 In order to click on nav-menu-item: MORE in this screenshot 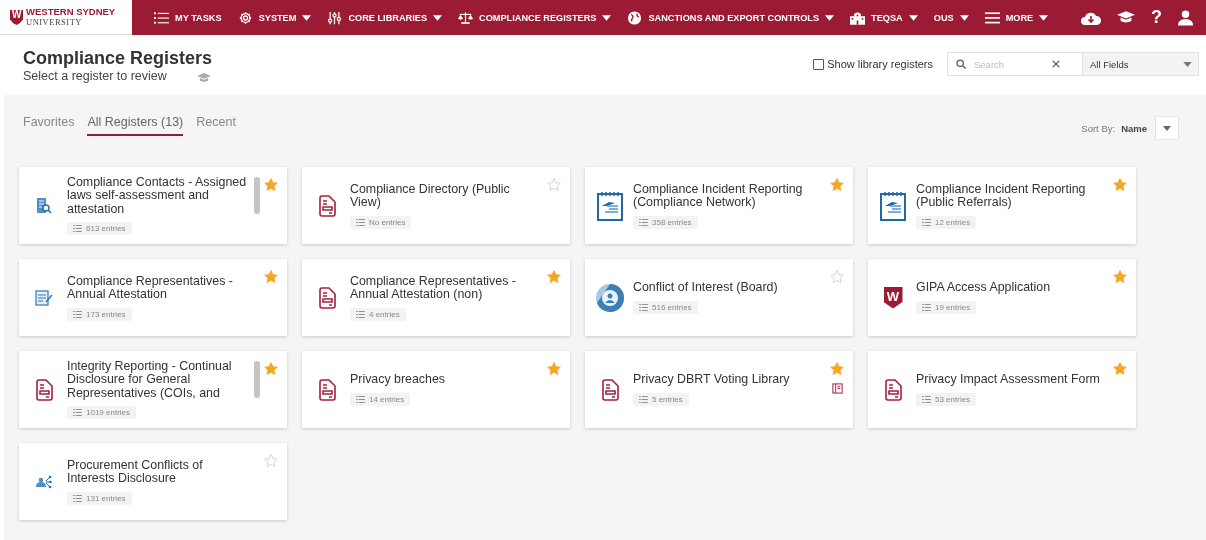, I will do `click(1016, 17)`.